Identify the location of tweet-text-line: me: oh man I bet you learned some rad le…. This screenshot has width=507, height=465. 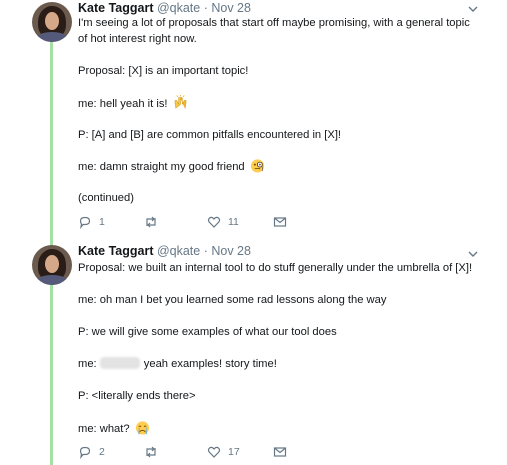
(232, 300).